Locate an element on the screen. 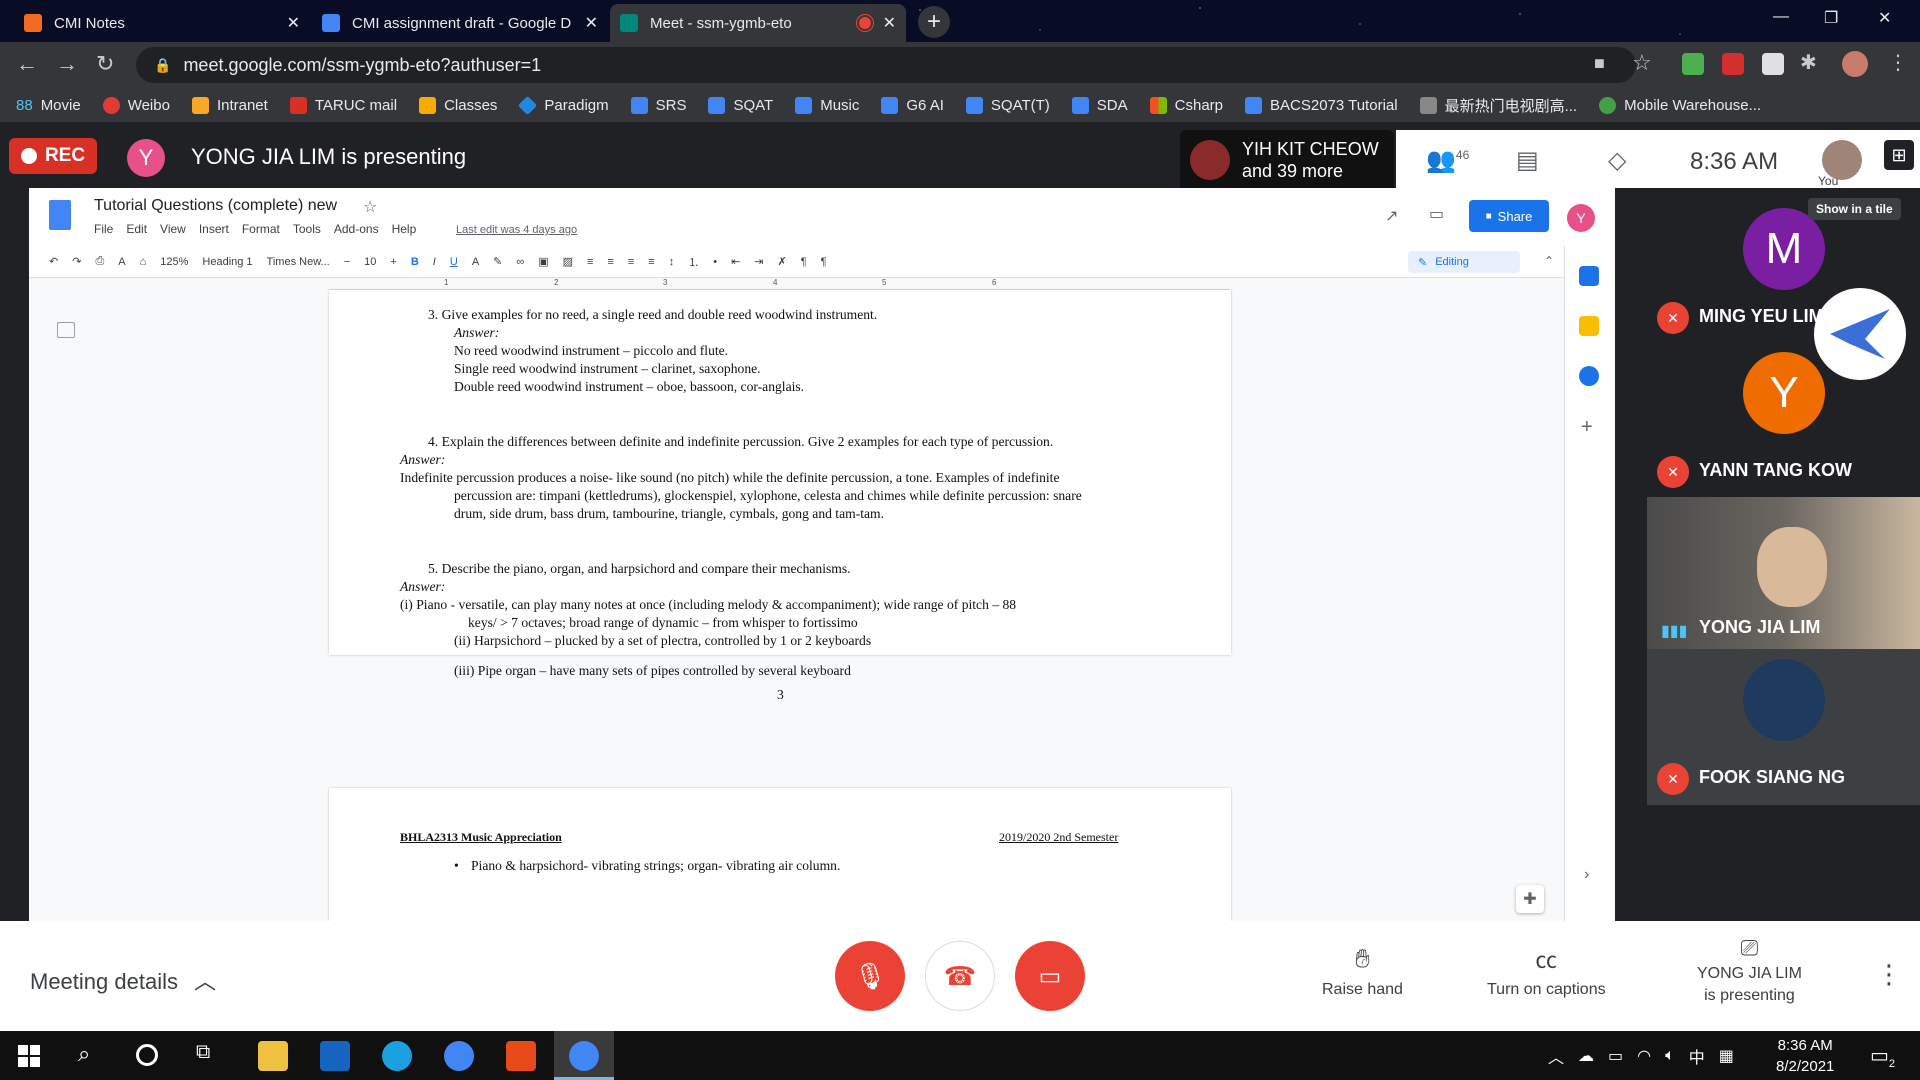 Image resolution: width=1920 pixels, height=1080 pixels. tab-cmi-notes: CMI Notes ✕ is located at coordinates (162, 23).